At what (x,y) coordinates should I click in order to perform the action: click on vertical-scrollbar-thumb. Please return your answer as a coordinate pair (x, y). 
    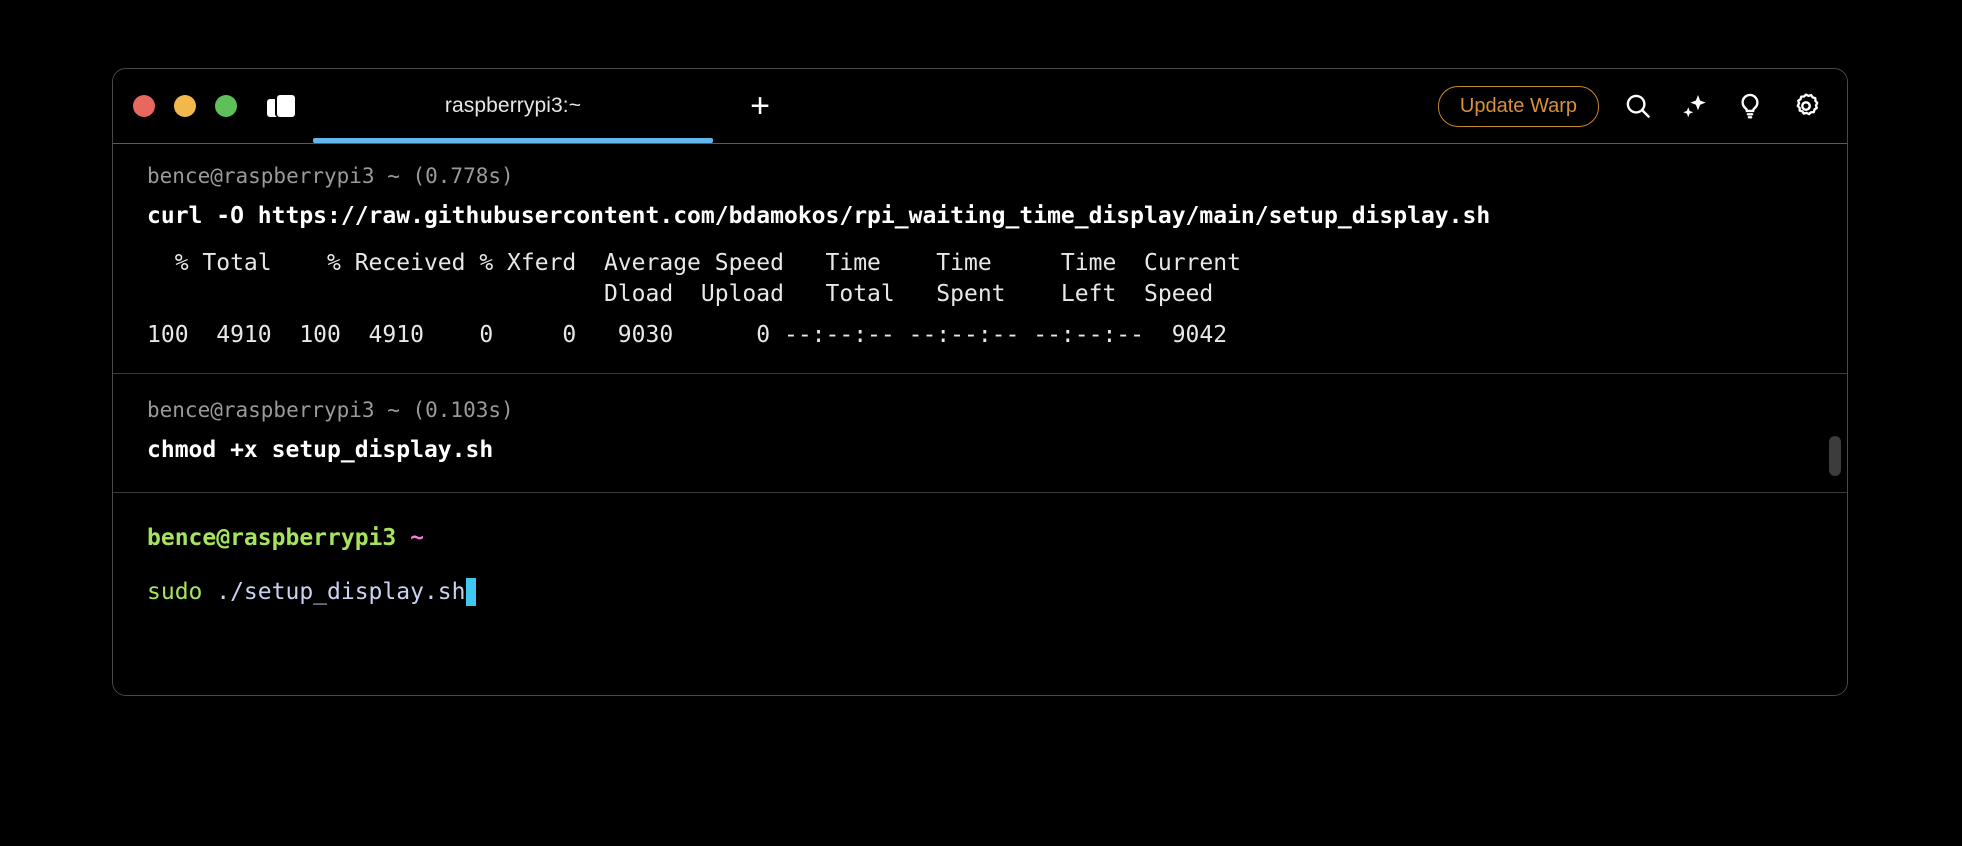
    Looking at the image, I should click on (1835, 456).